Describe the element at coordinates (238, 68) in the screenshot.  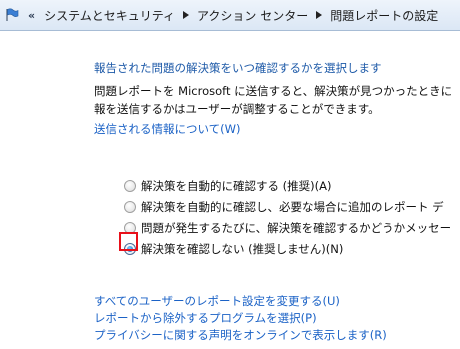
I see `page-heading: 報告された問題の解決策をいつ確認するかを選択します` at that location.